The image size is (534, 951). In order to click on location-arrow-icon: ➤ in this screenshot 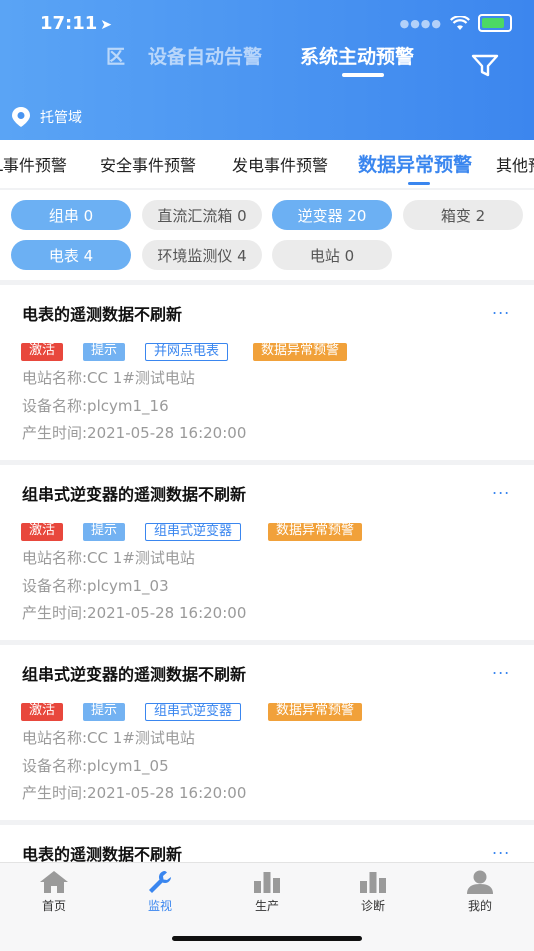, I will do `click(106, 25)`.